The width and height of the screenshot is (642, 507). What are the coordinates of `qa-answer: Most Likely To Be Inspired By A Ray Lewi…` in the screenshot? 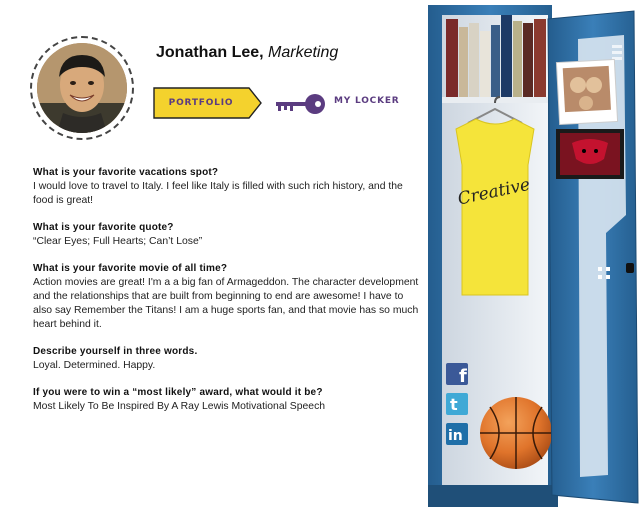 It's located at (179, 406).